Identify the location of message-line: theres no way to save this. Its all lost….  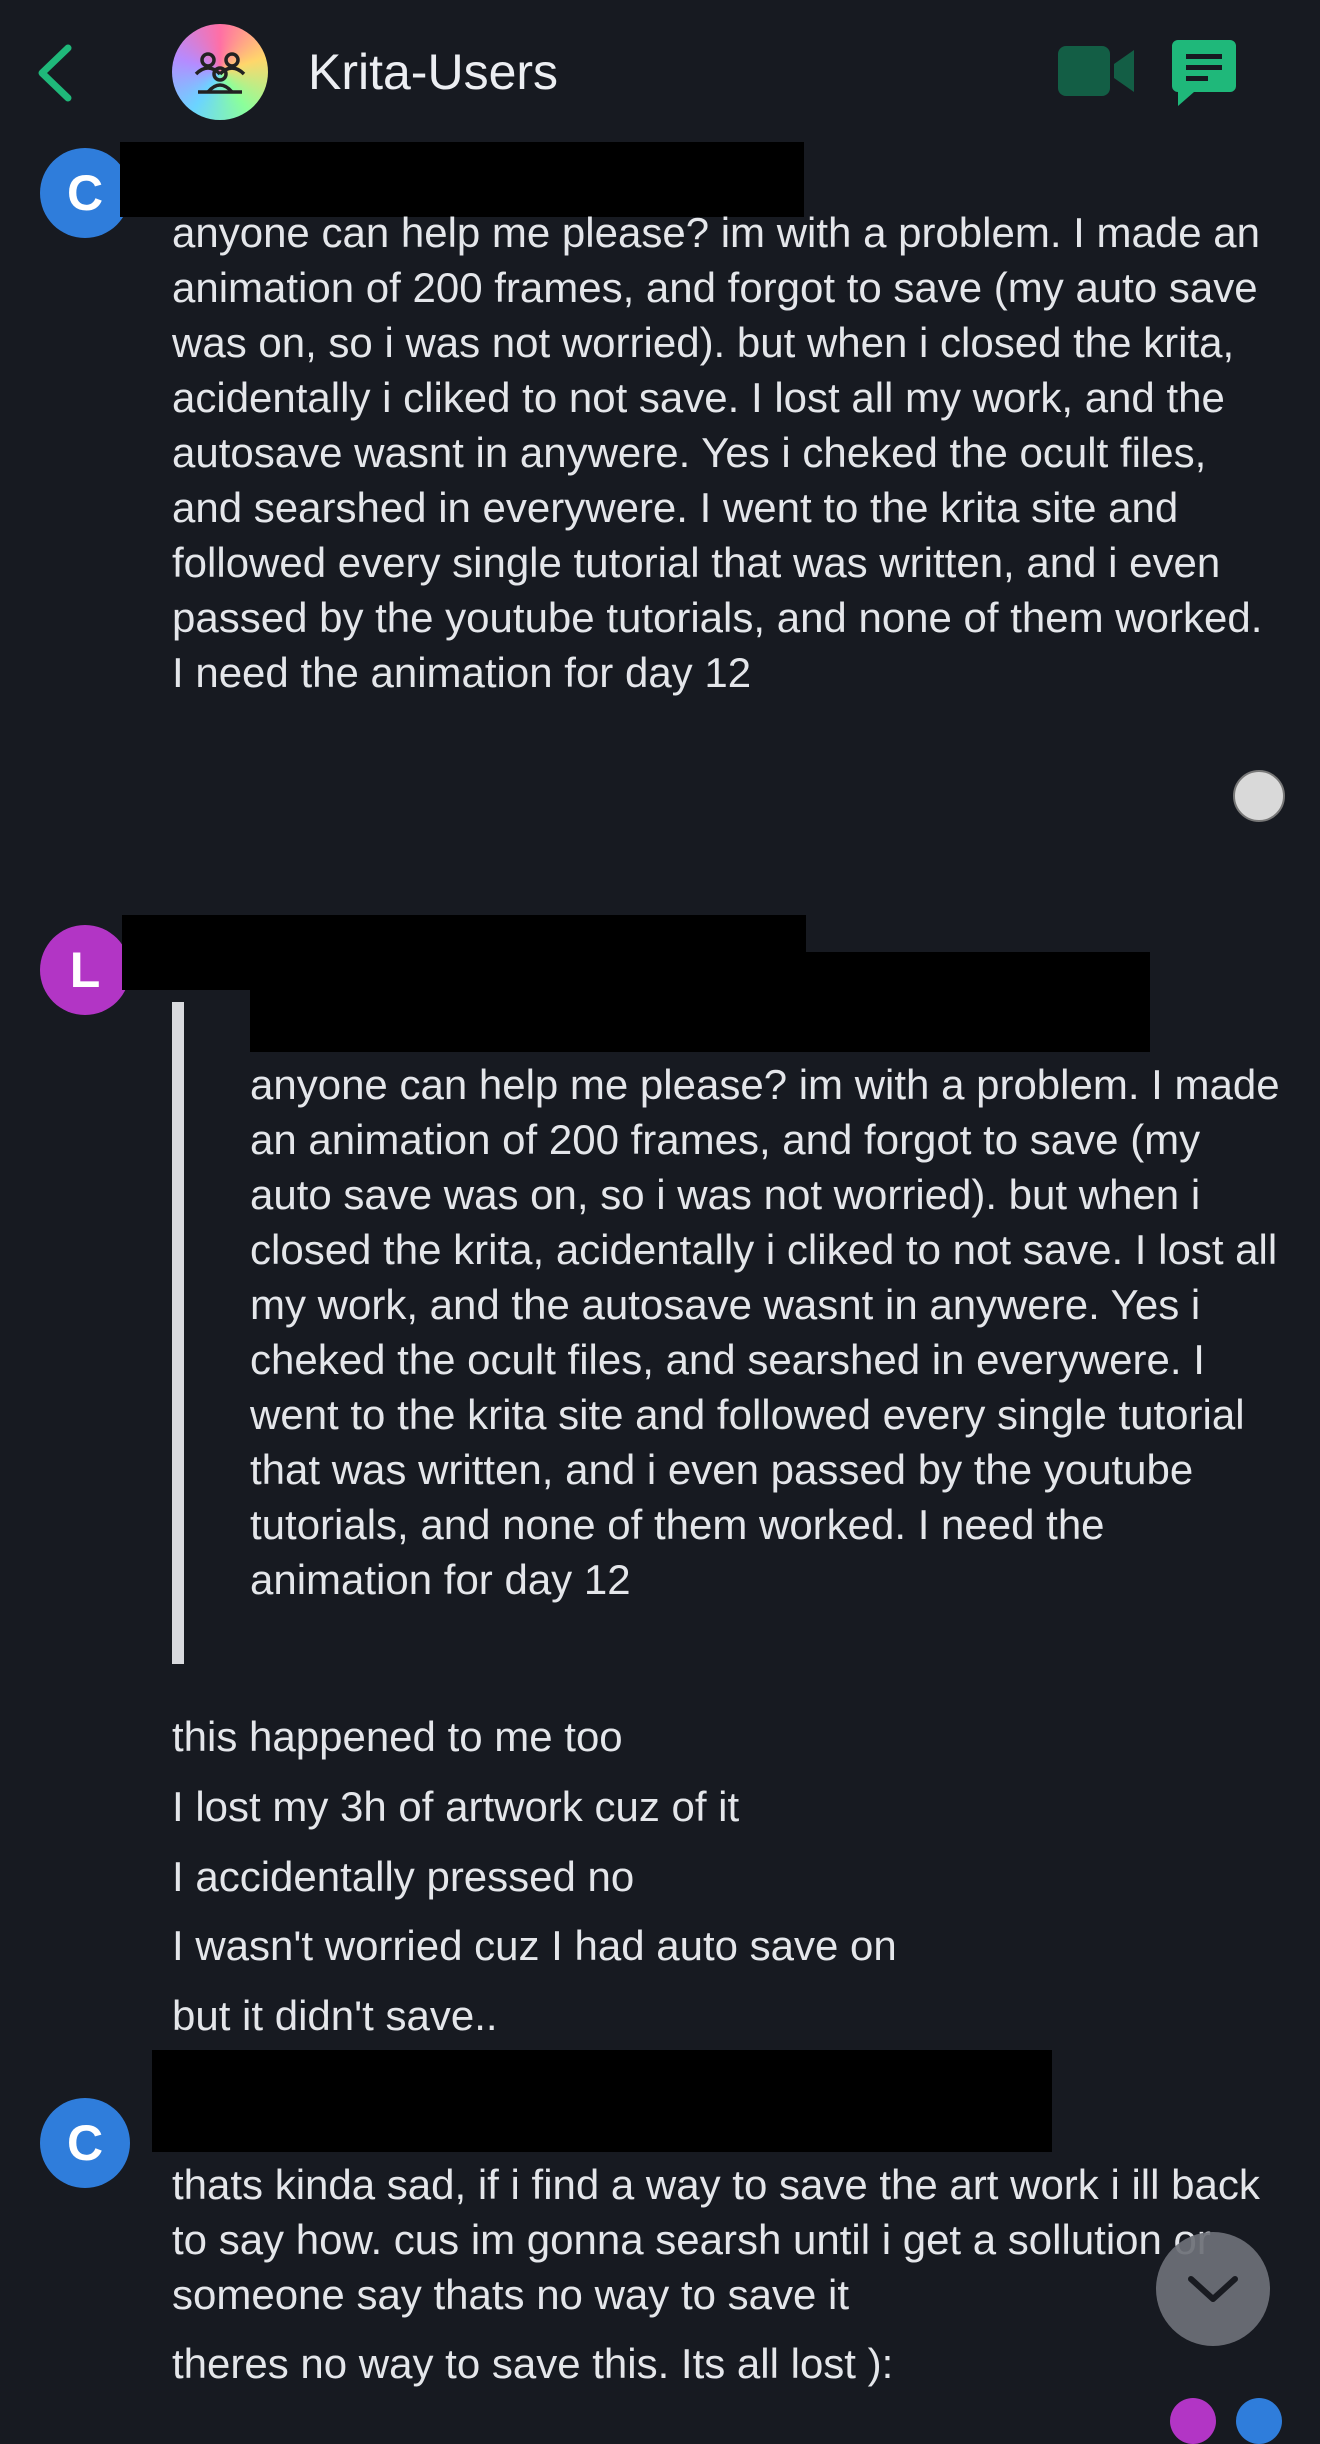
(533, 2363).